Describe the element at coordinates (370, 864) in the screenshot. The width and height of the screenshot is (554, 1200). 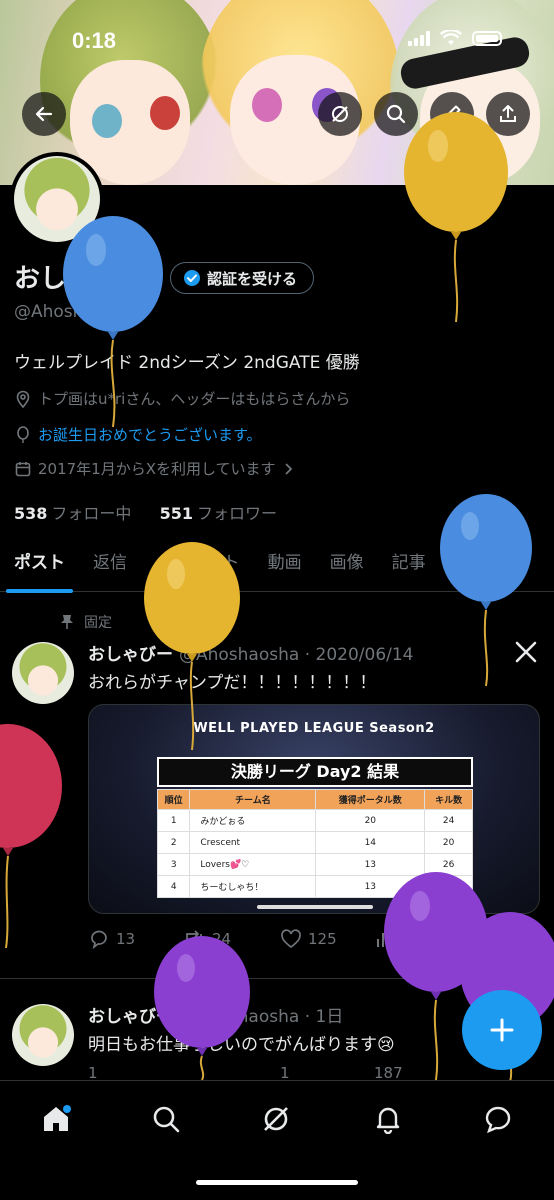
I see `table-cell: 13` at that location.